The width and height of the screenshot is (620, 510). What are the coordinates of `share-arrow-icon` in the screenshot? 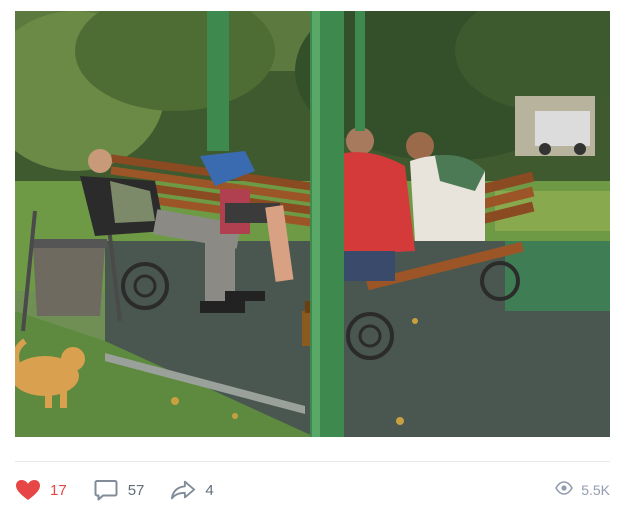 It's located at (183, 490).